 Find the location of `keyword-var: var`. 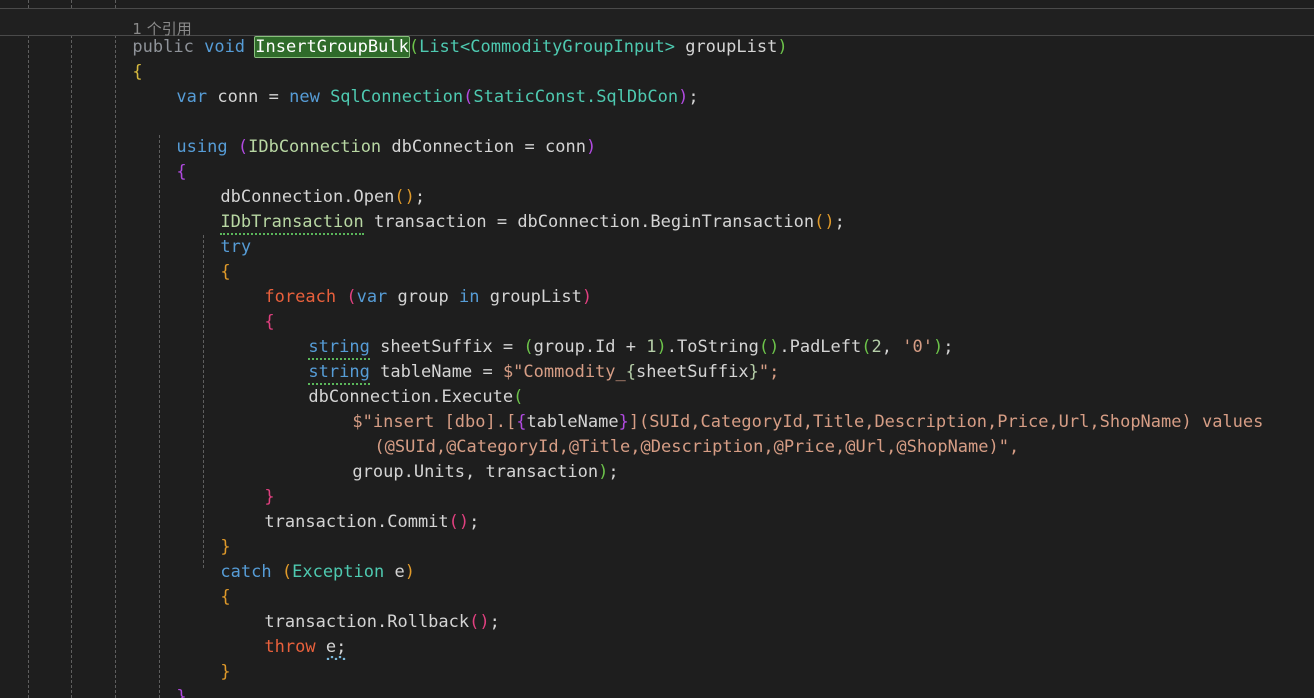

keyword-var: var is located at coordinates (192, 97).